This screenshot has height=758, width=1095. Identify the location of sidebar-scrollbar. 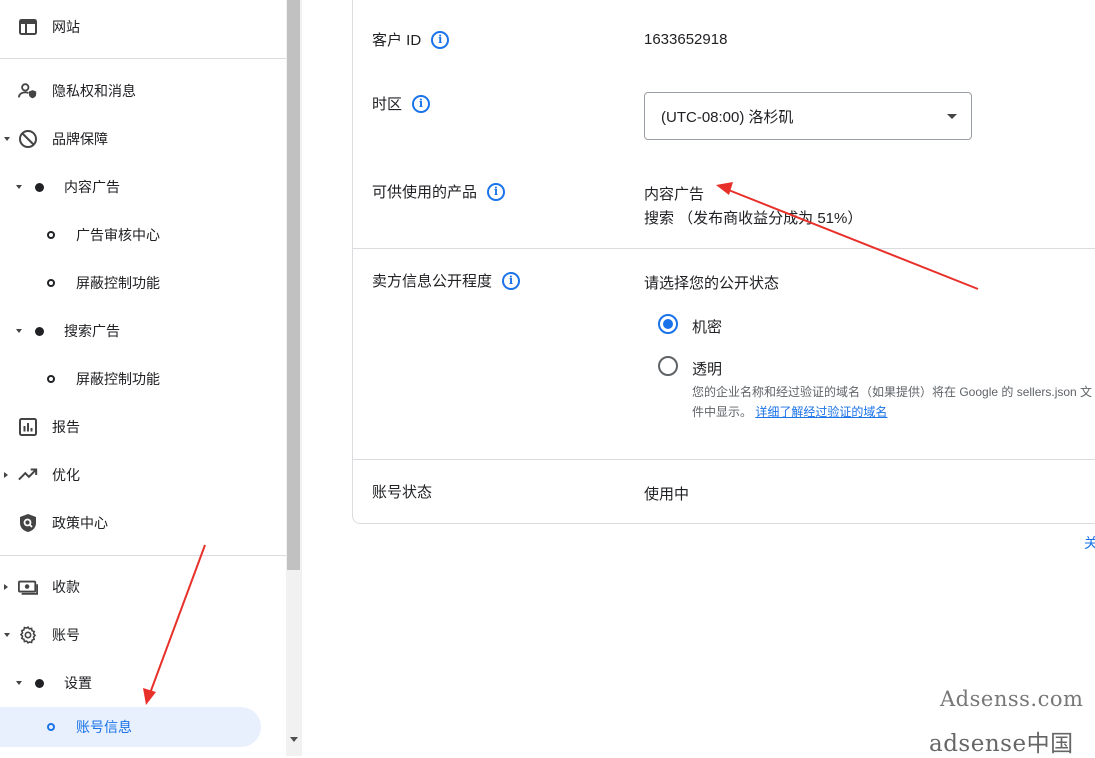
(294, 378).